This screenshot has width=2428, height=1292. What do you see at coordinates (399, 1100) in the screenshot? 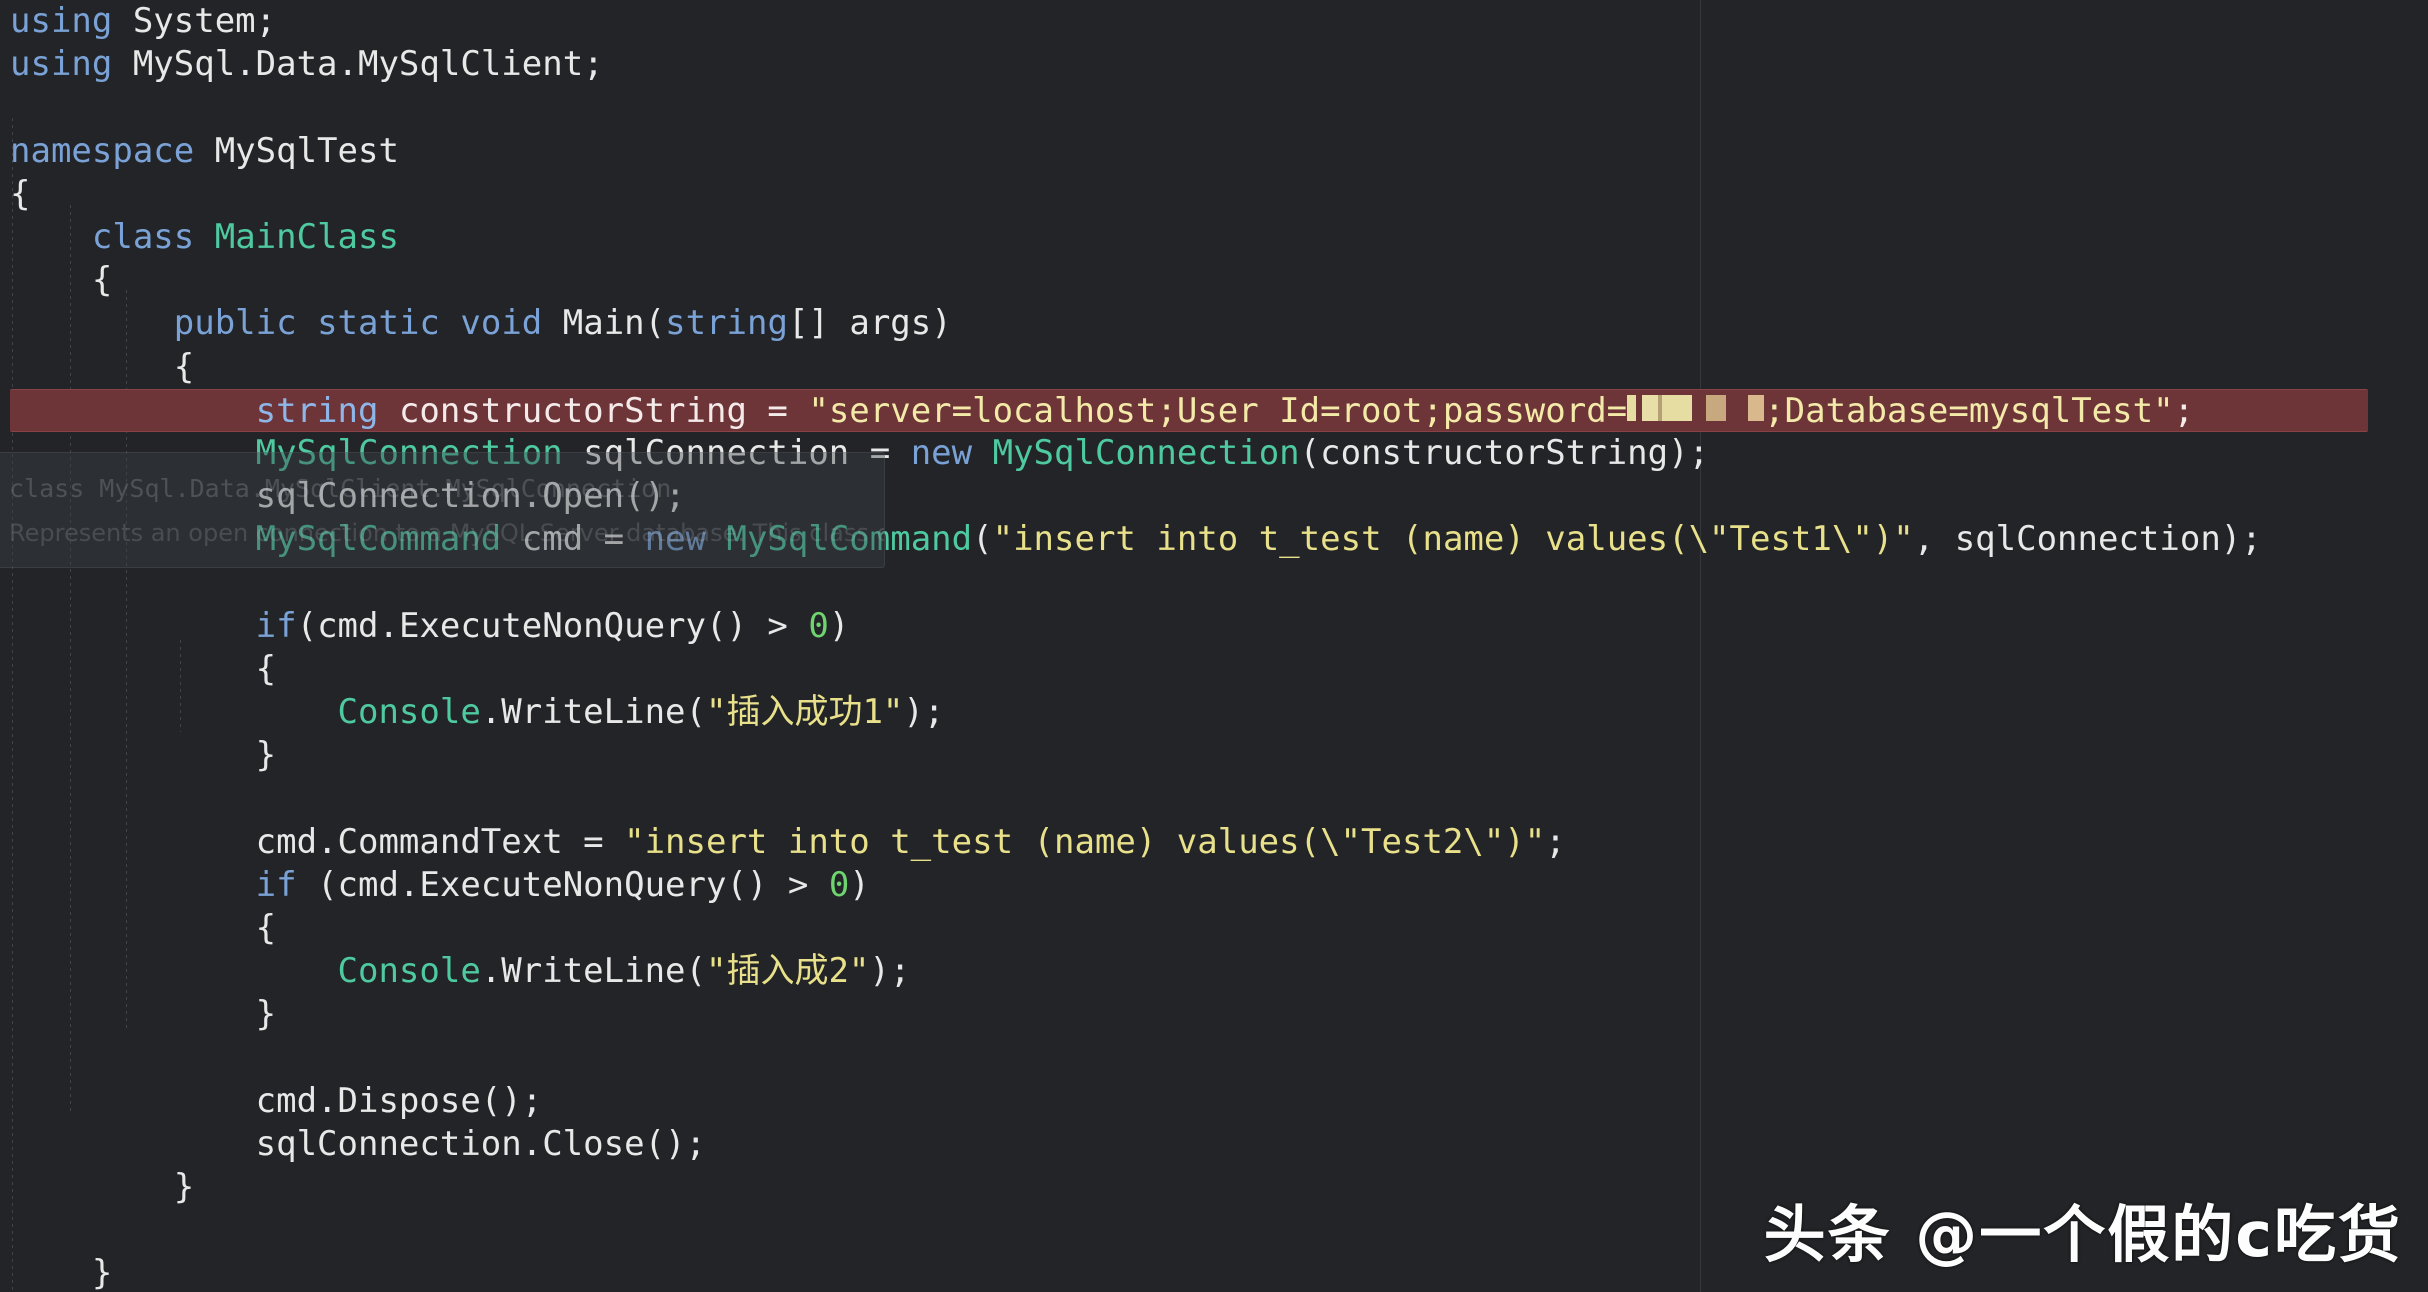
I see `code-token: cmd.Dispose();` at bounding box center [399, 1100].